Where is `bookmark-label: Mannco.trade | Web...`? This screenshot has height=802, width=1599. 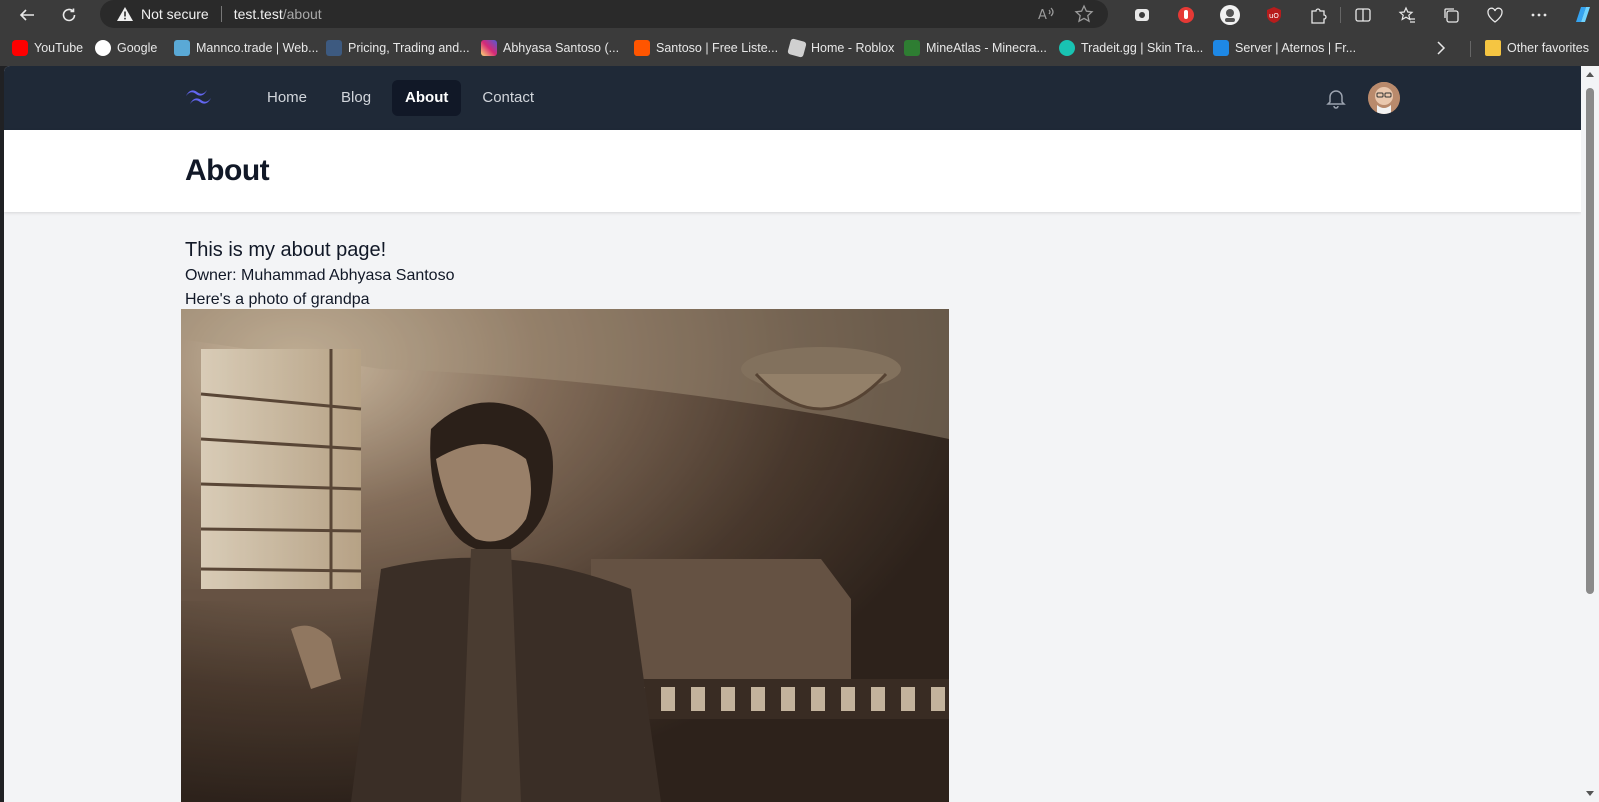
bookmark-label: Mannco.trade | Web... is located at coordinates (257, 48).